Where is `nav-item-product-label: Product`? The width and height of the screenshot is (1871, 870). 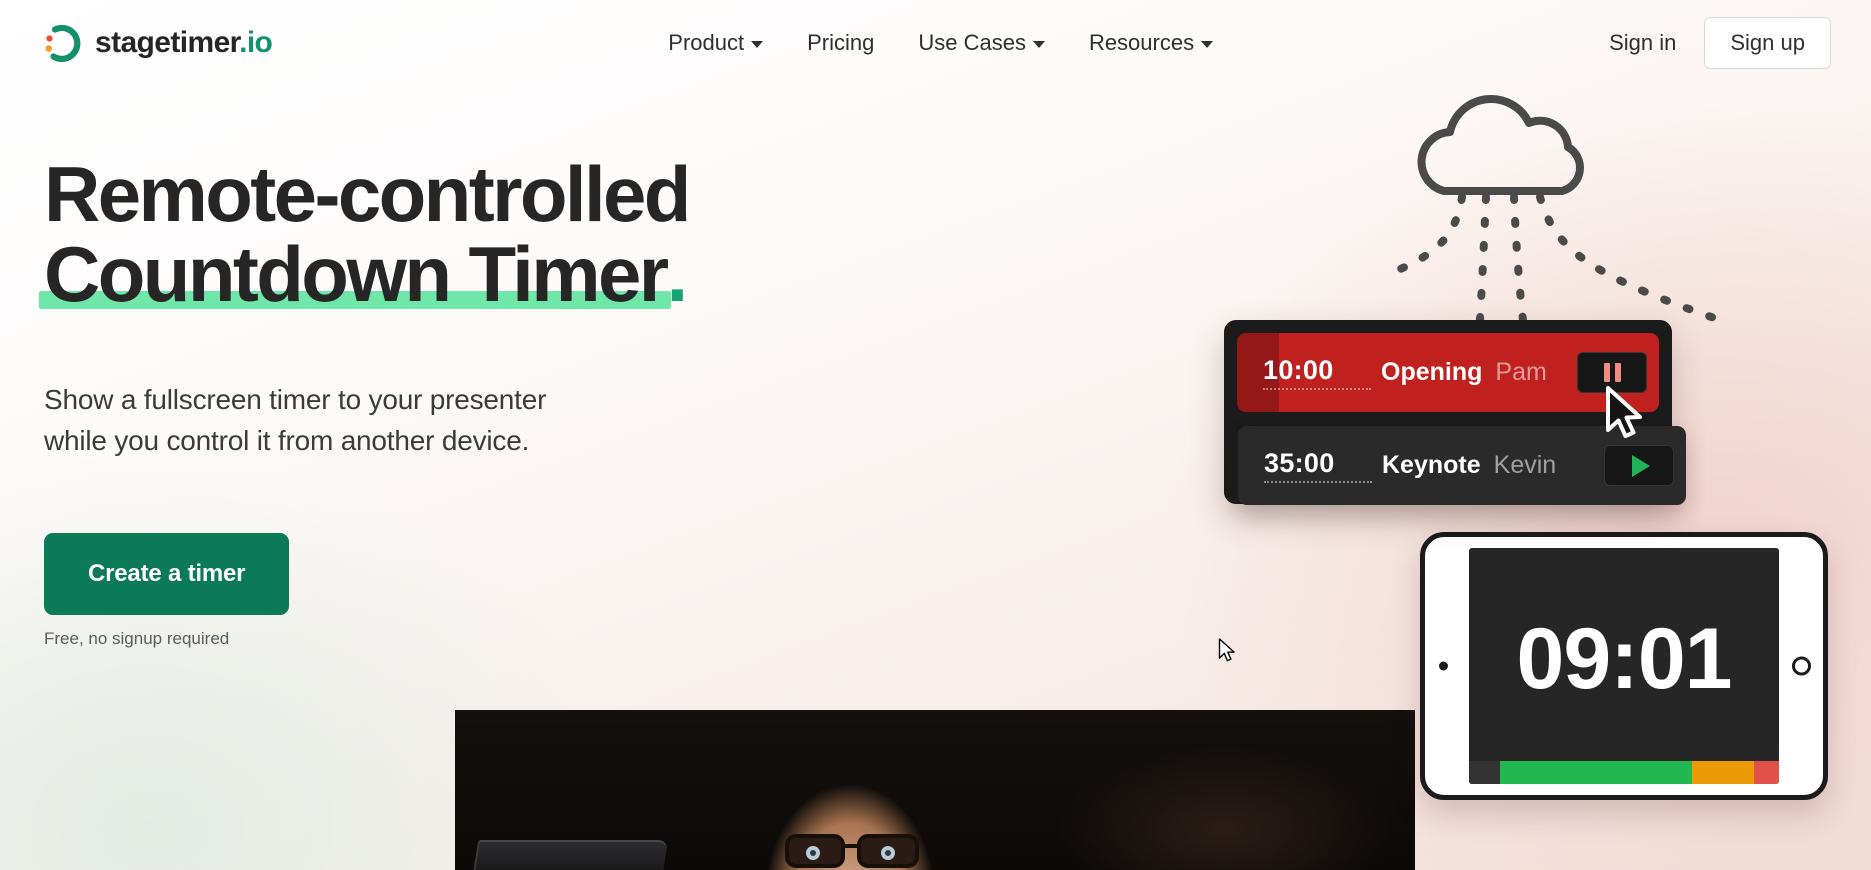
nav-item-product-label: Product is located at coordinates (706, 42).